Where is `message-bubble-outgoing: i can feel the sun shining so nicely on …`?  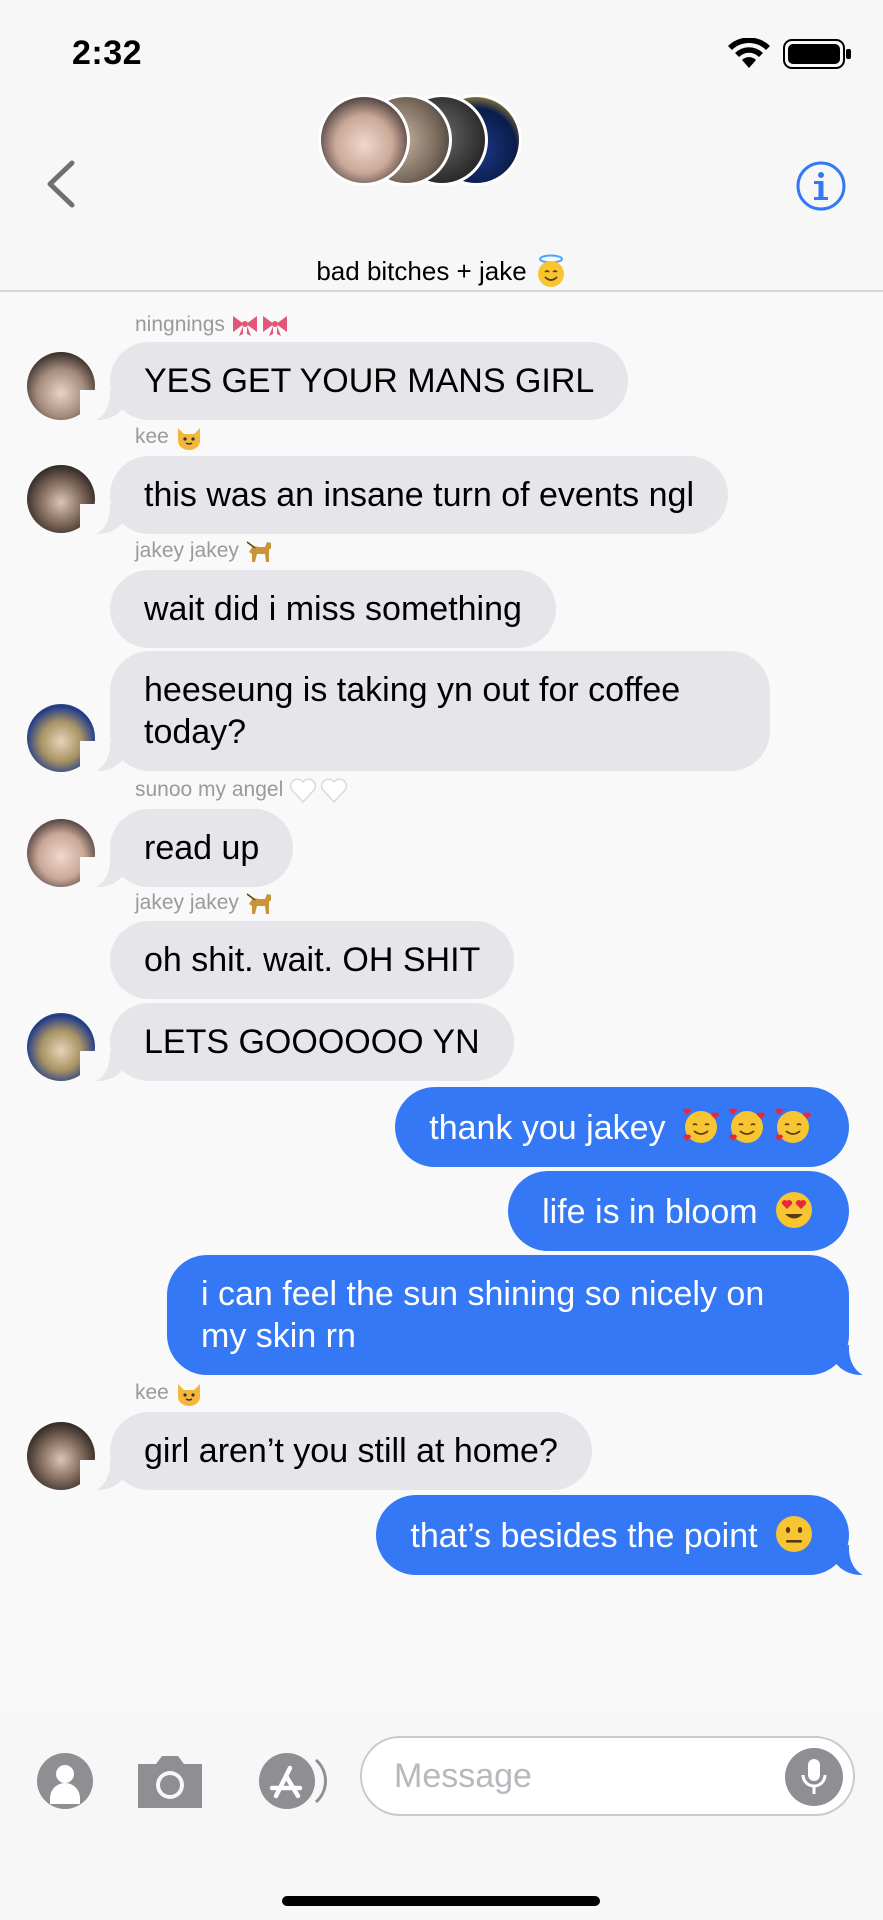
message-bubble-outgoing: i can feel the sun shining so nicely on … is located at coordinates (523, 1316).